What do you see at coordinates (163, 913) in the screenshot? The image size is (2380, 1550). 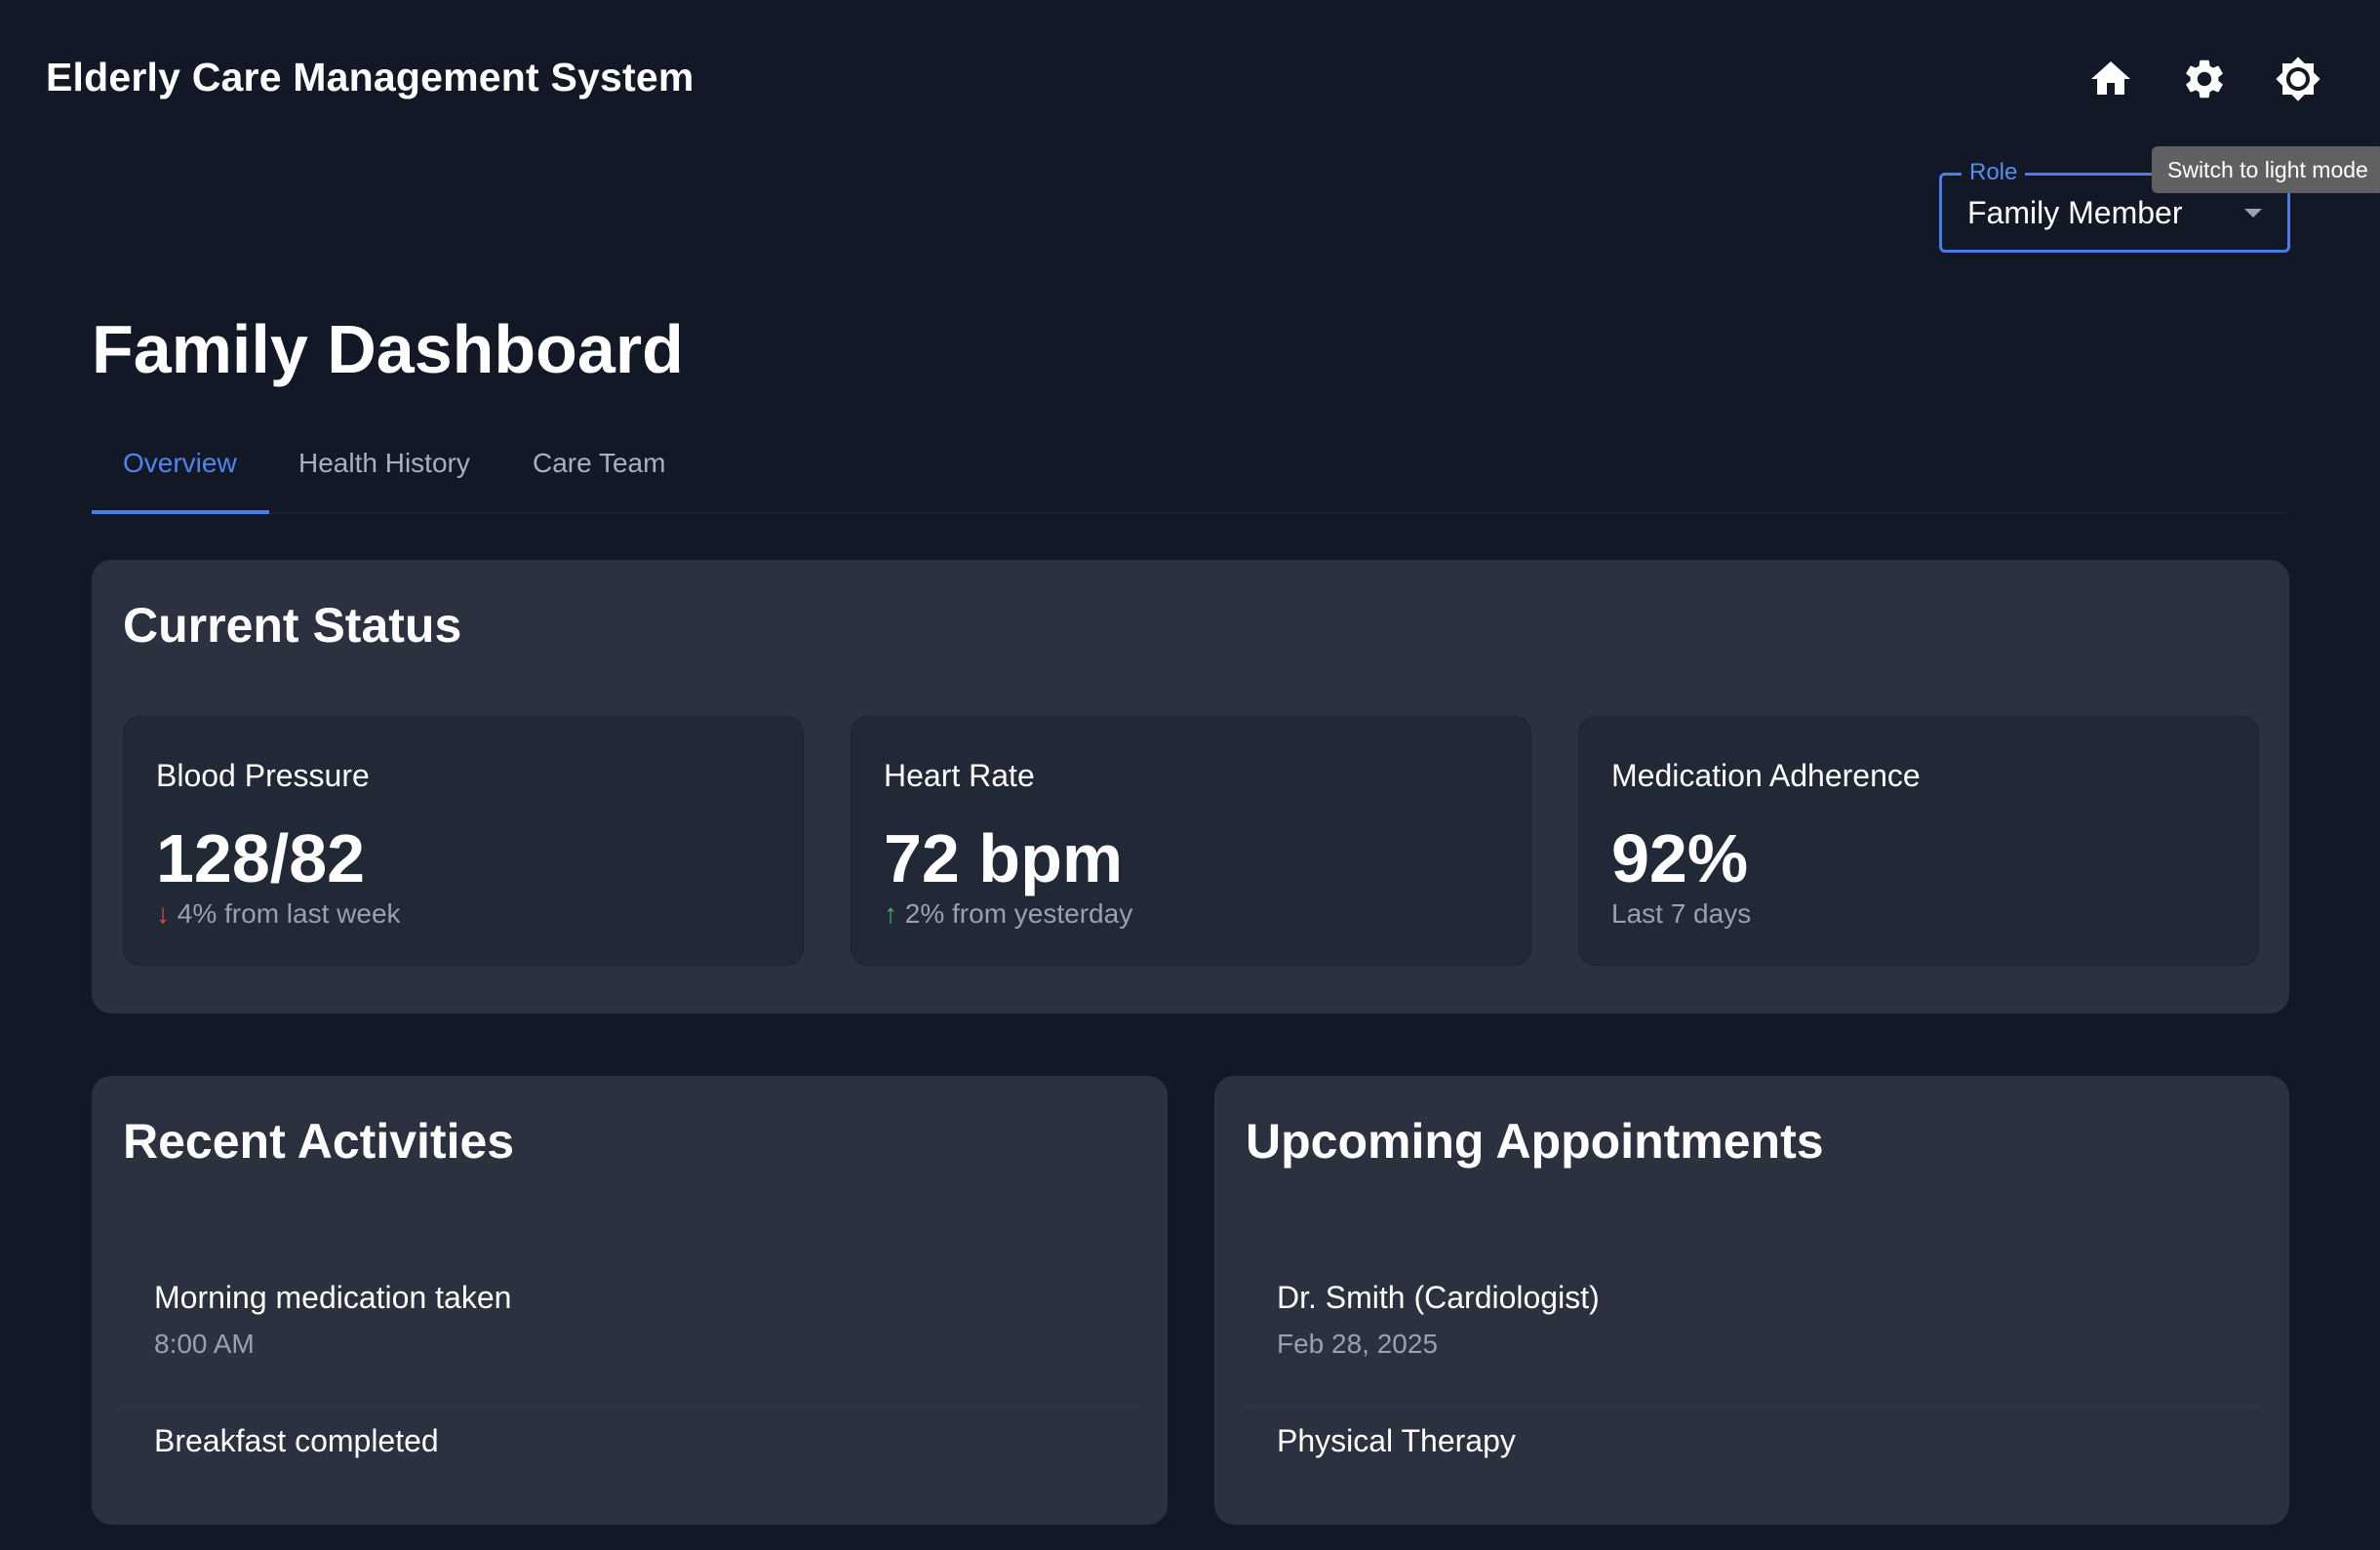 I see `arrow-down-icon: ↓` at bounding box center [163, 913].